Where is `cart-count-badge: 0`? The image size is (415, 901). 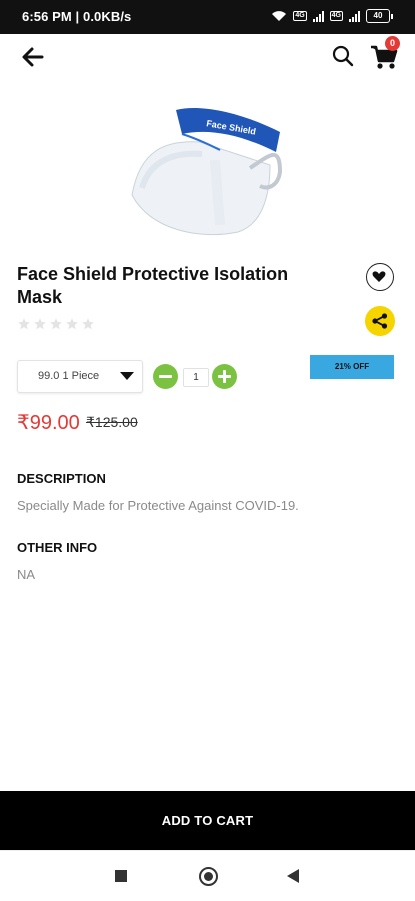
cart-count-badge: 0 is located at coordinates (392, 43).